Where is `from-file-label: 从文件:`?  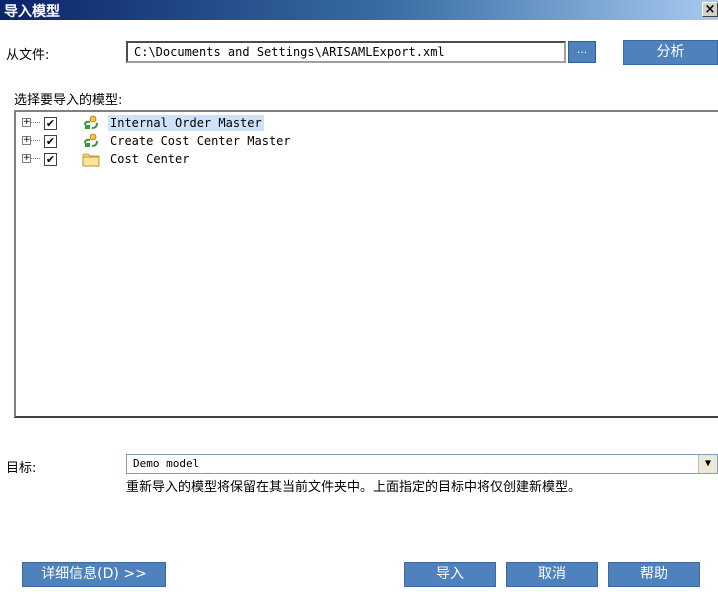 from-file-label: 从文件: is located at coordinates (28, 55).